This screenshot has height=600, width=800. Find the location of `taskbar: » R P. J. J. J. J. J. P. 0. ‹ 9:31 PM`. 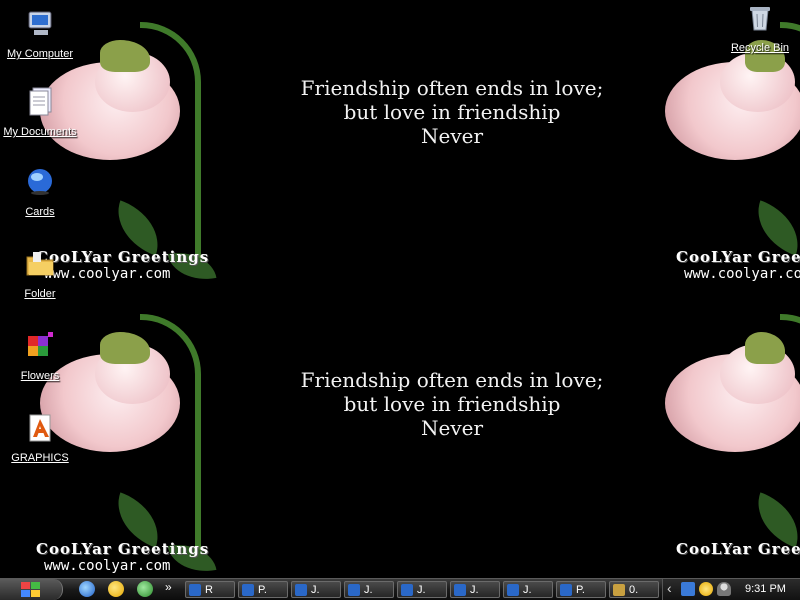

taskbar: » R P. J. J. J. J. J. P. 0. ‹ 9:31 PM is located at coordinates (400, 589).